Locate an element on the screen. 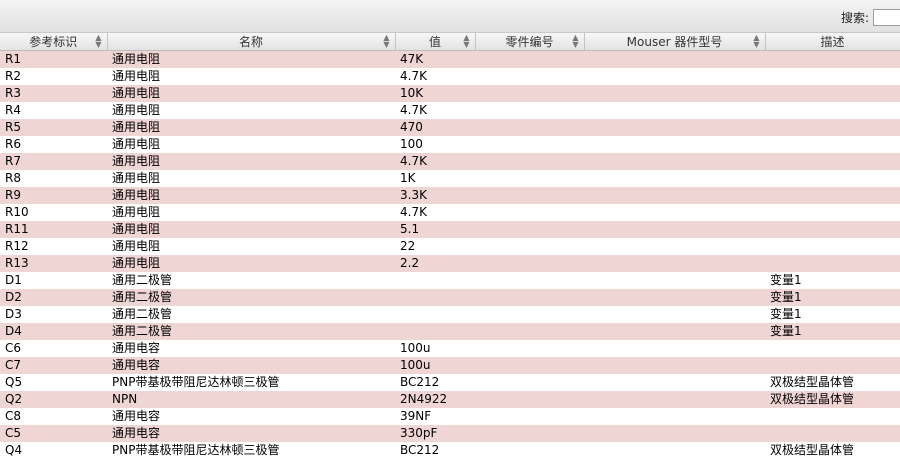 Image resolution: width=900 pixels, height=461 pixels. table-row: Q2 NPN 2N4922 双极结型晶体管 is located at coordinates (450, 399).